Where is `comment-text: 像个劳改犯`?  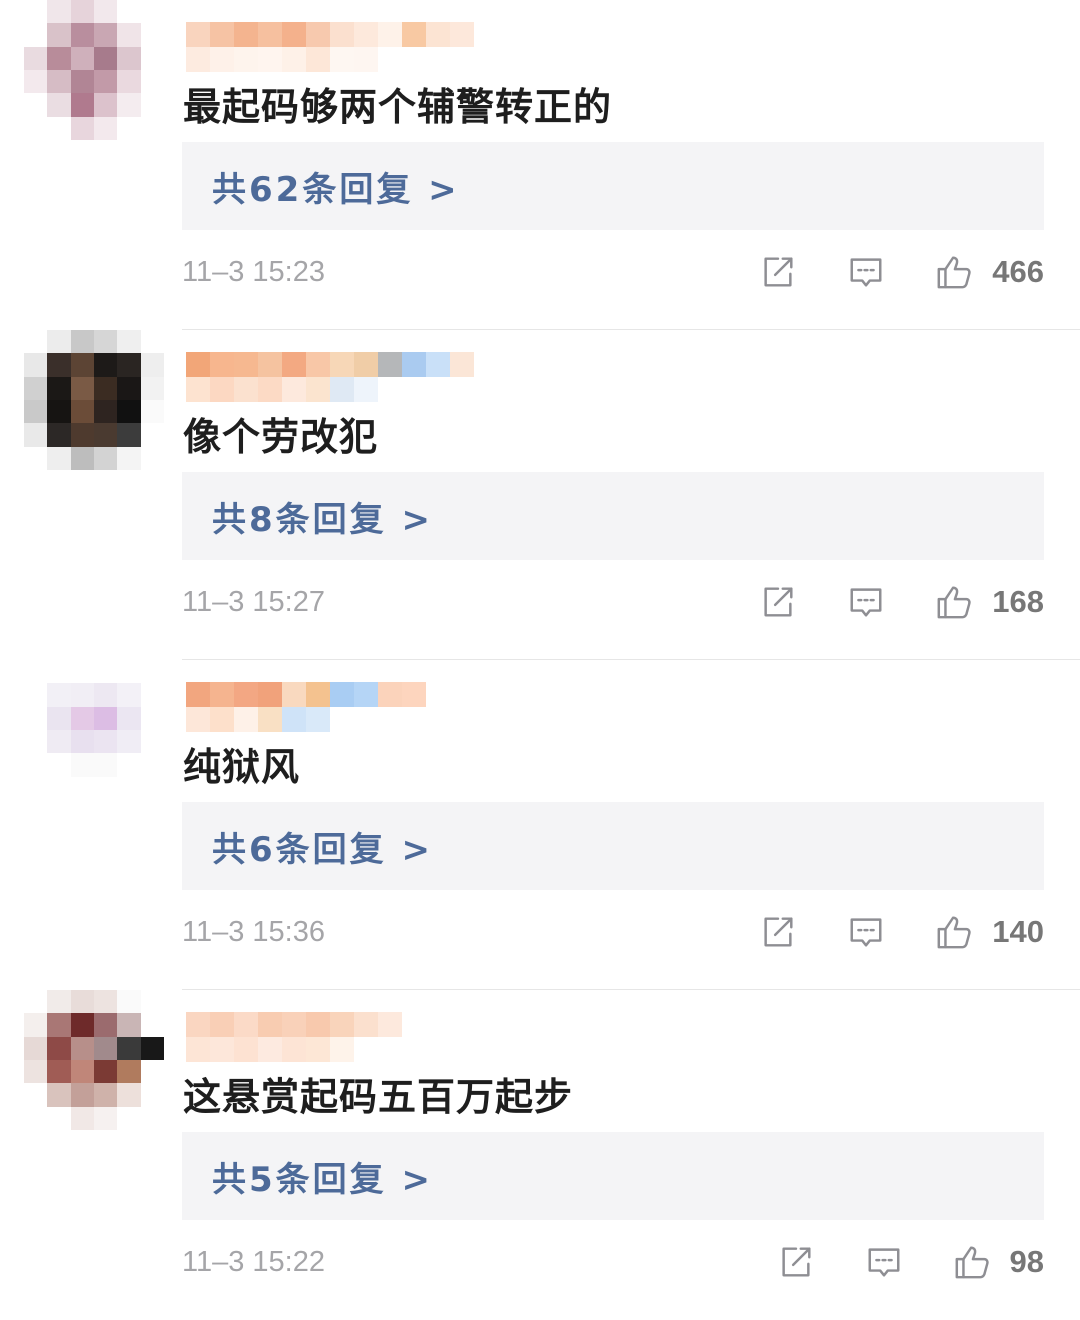
comment-text: 像个劳改犯 is located at coordinates (281, 437).